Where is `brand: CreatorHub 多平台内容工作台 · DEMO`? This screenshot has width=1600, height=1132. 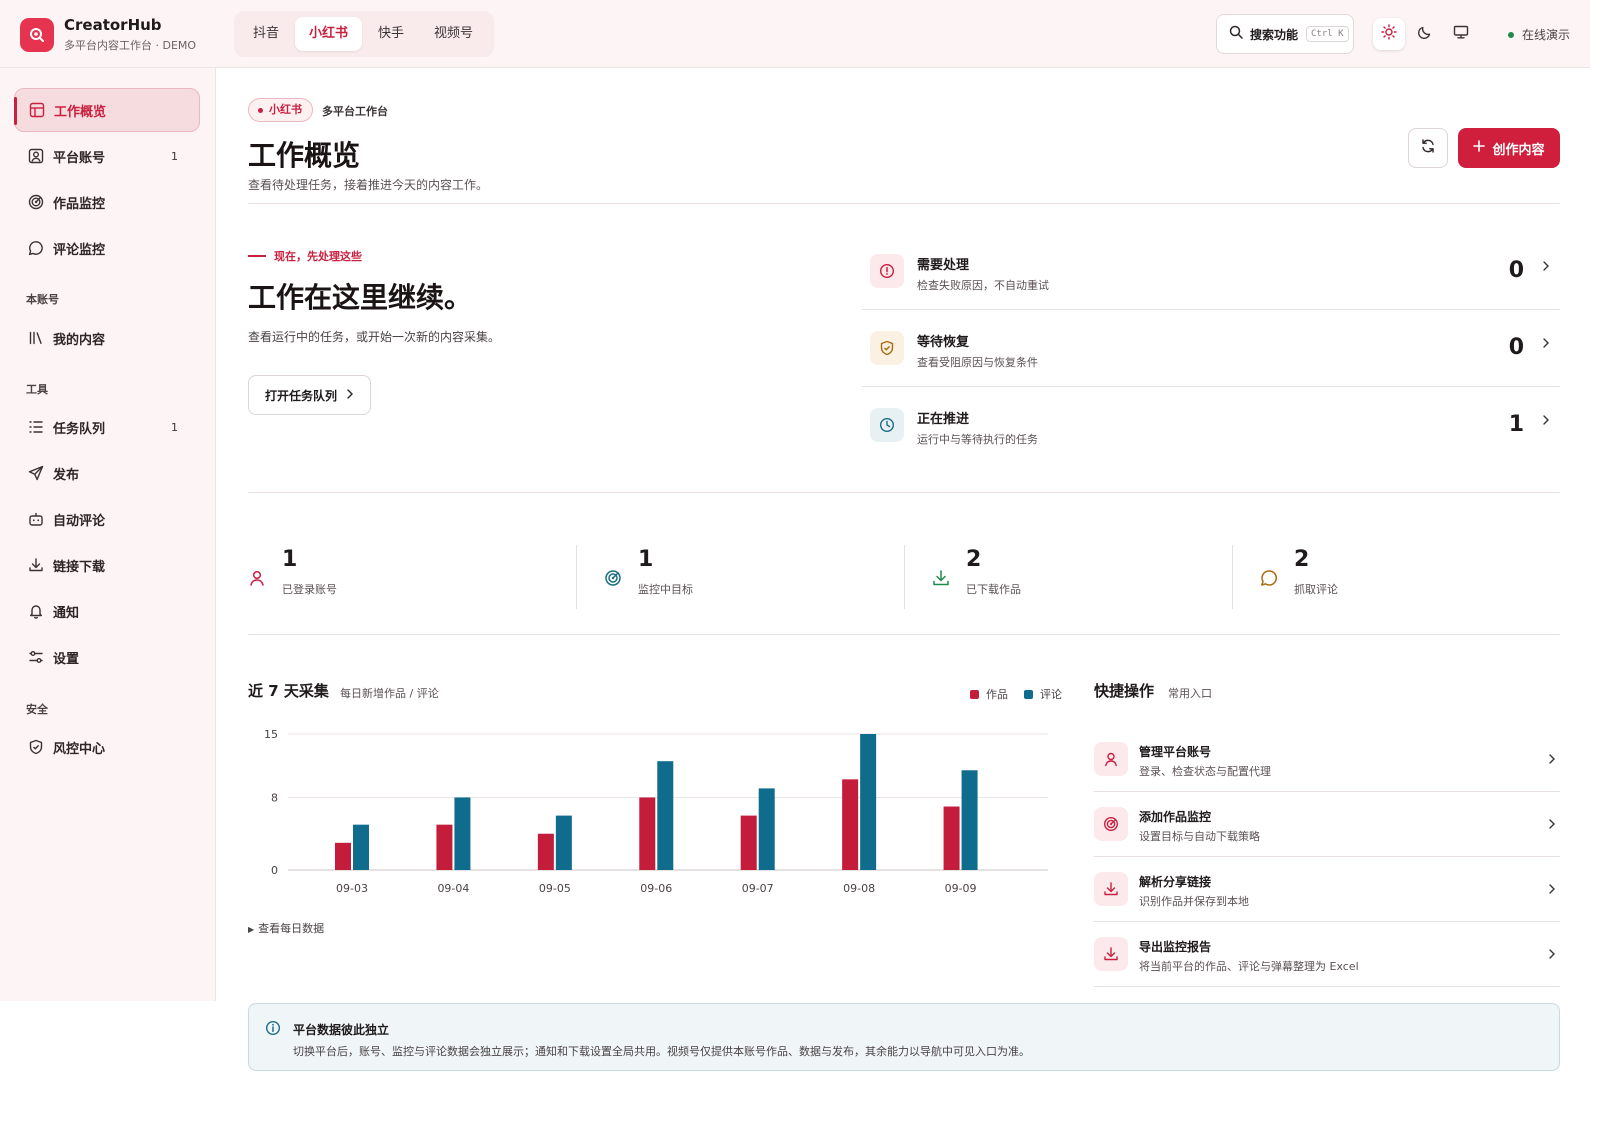
brand: CreatorHub 多平台内容工作台 · DEMO is located at coordinates (108, 34).